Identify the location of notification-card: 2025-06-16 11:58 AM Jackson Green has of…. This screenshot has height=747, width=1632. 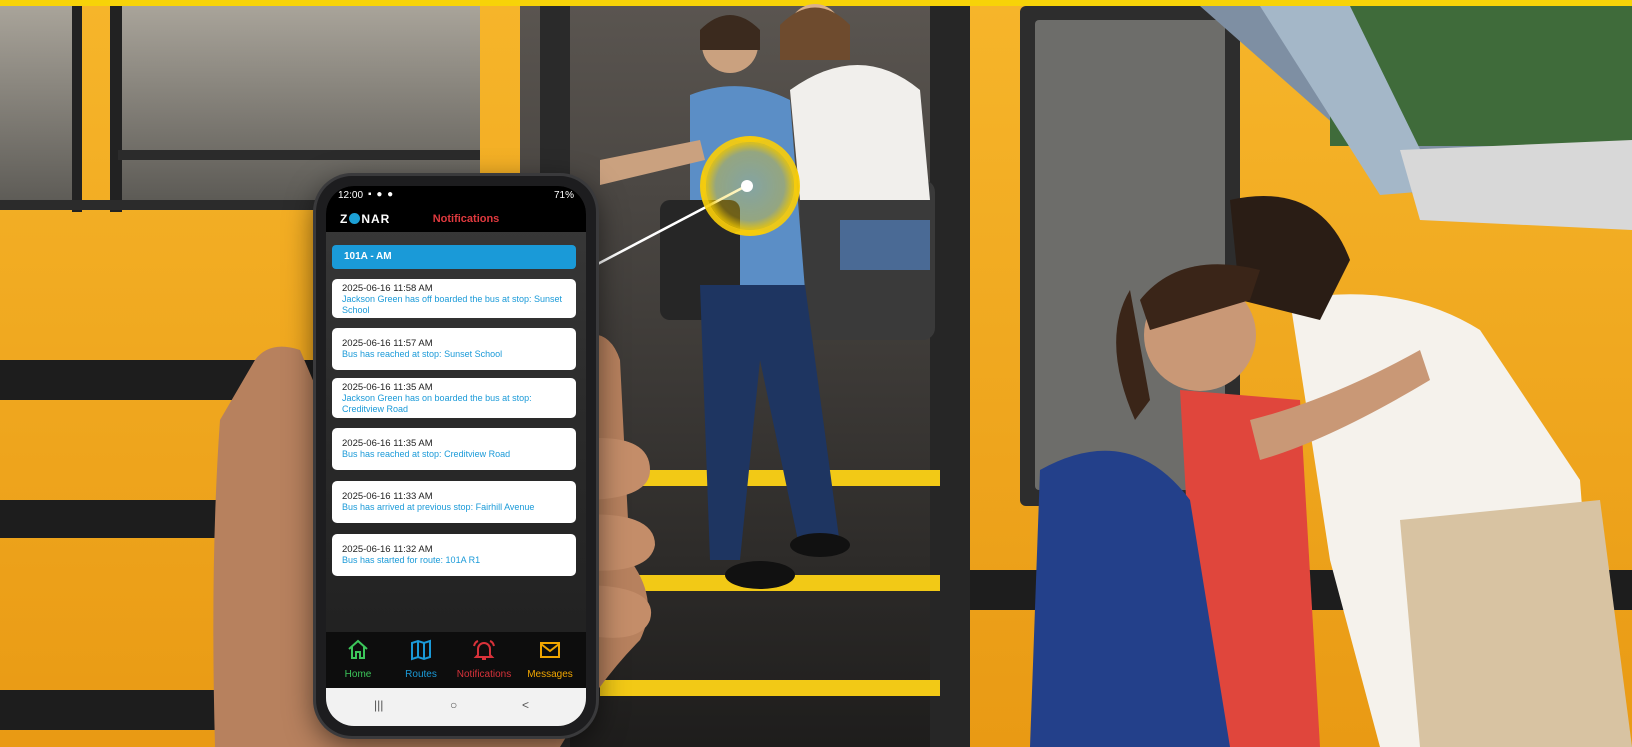
(454, 298).